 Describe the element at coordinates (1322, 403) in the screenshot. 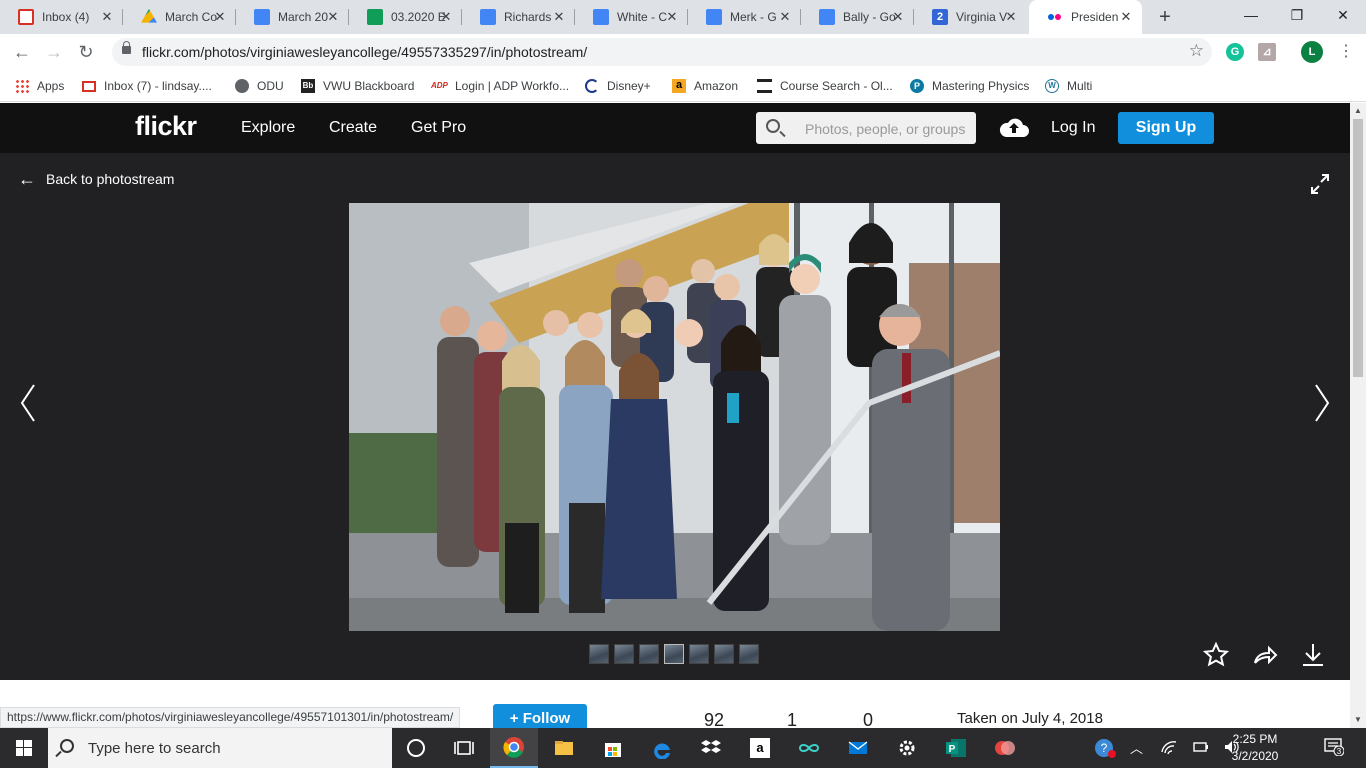

I see `next-photo-chevron-icon` at that location.